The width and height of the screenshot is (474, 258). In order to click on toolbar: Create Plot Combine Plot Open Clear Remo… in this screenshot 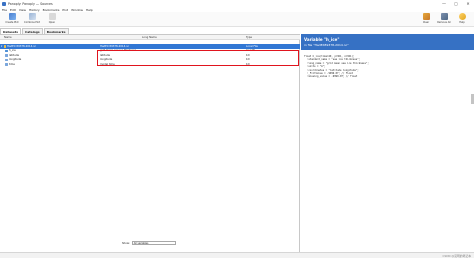, I will do `click(237, 19)`.